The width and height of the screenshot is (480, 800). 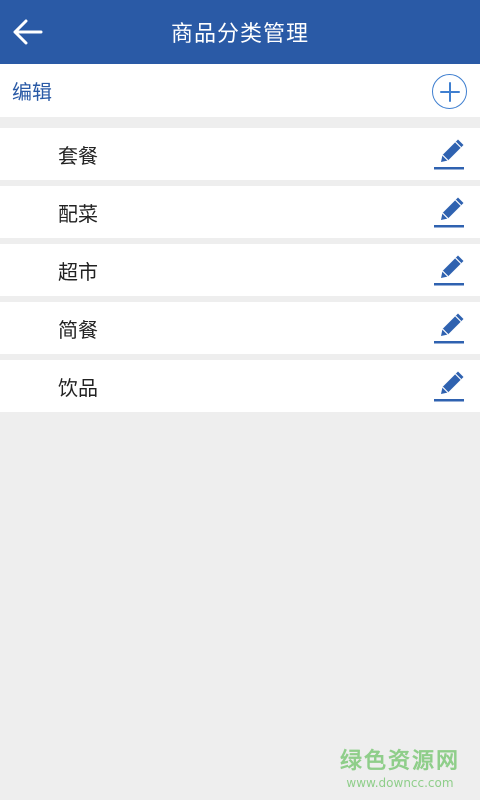 What do you see at coordinates (78, 329) in the screenshot?
I see `category-label: 简餐` at bounding box center [78, 329].